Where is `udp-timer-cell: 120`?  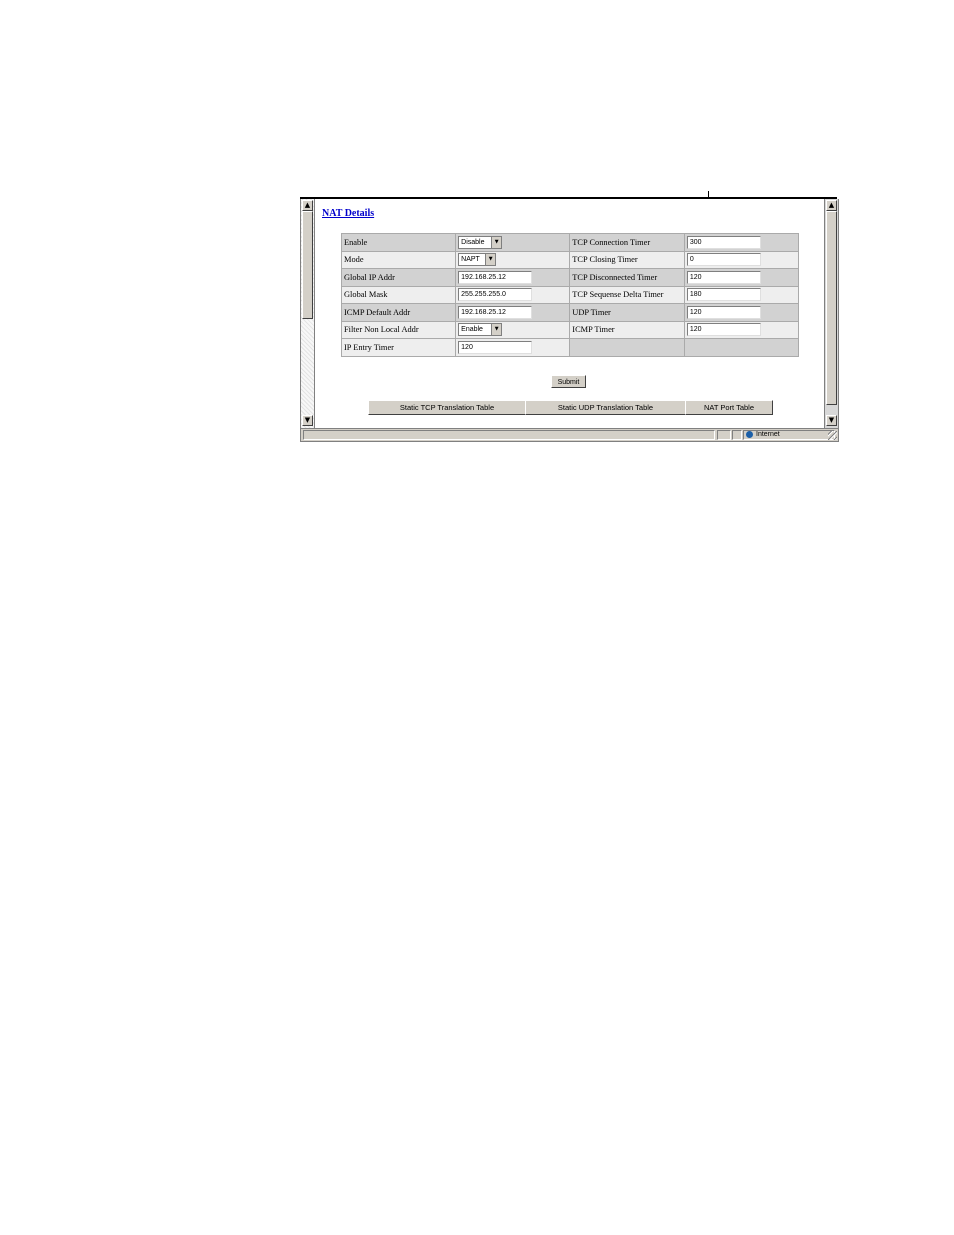 udp-timer-cell: 120 is located at coordinates (741, 312).